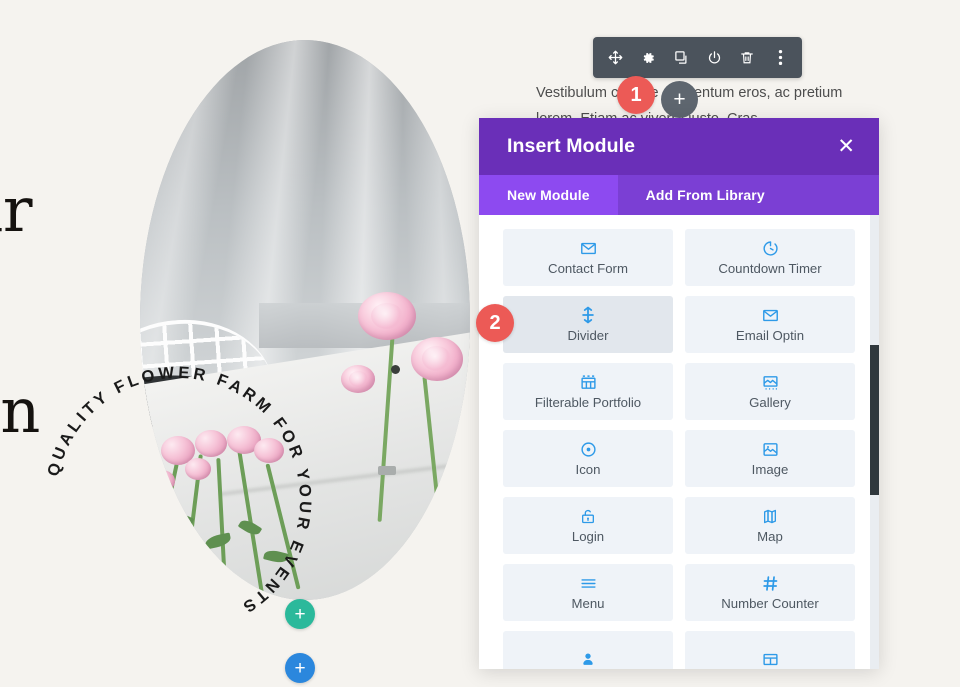 Image resolution: width=960 pixels, height=687 pixels. I want to click on map-icon, so click(770, 516).